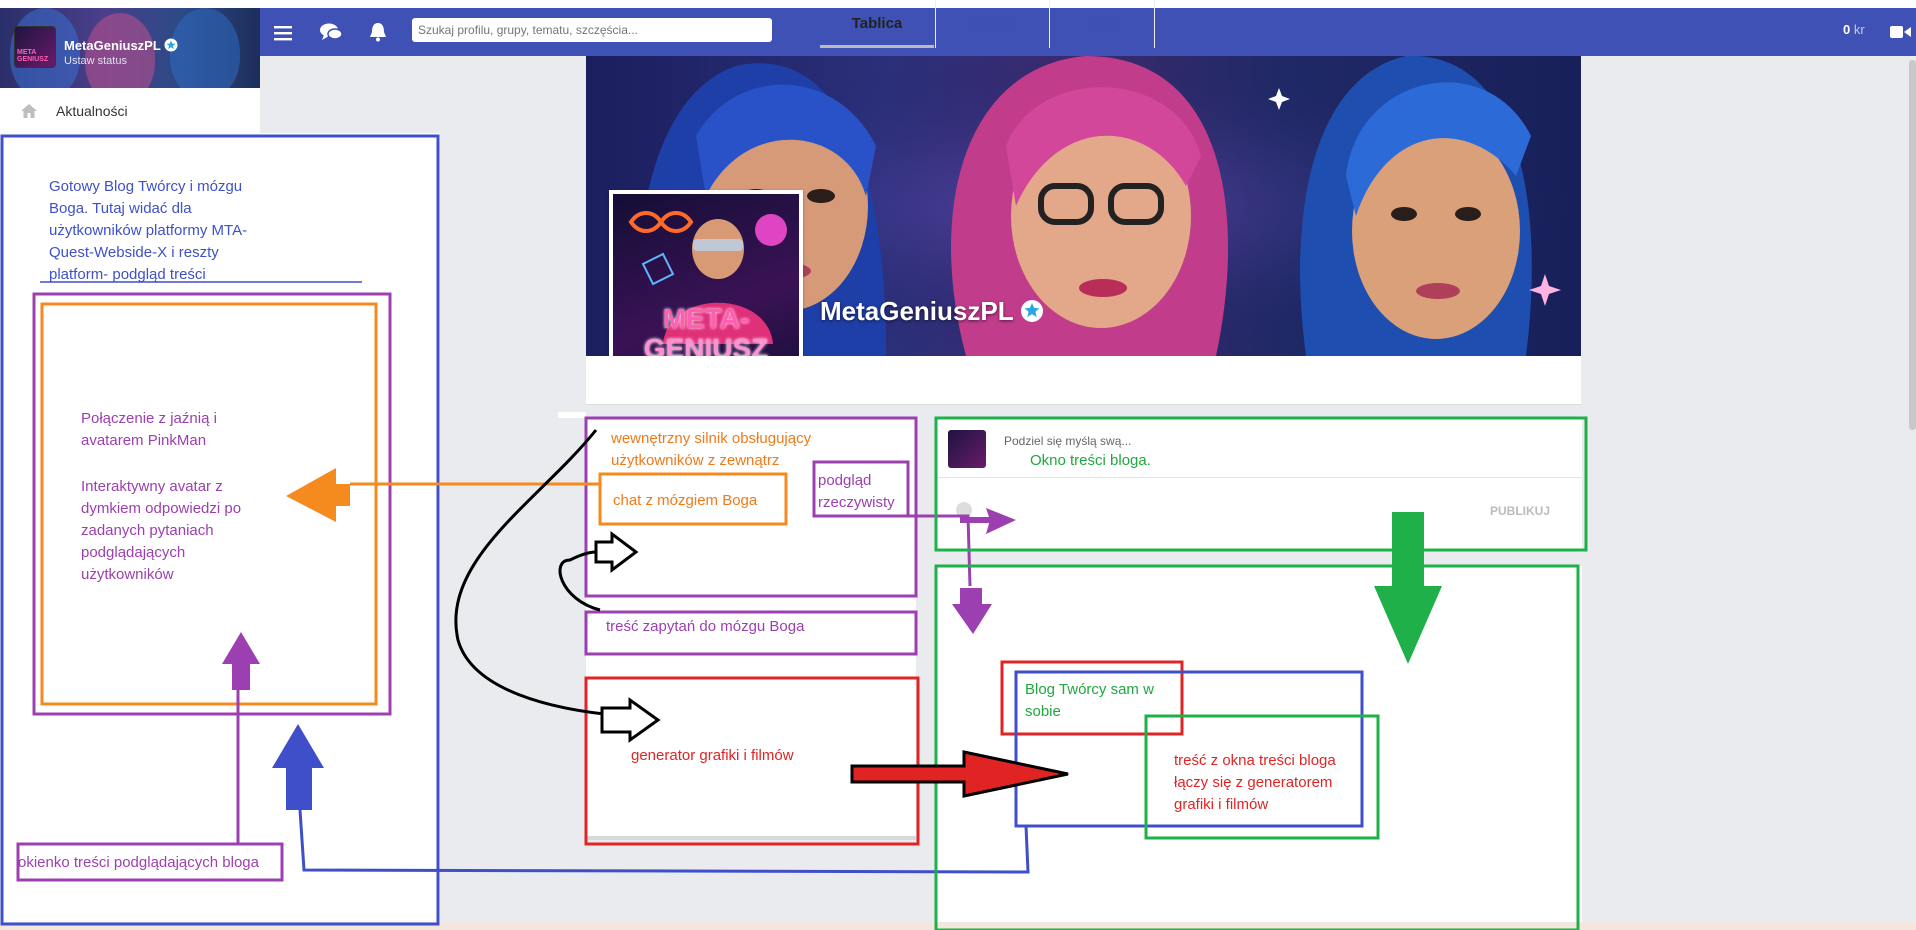 The height and width of the screenshot is (930, 1916). I want to click on annotation-preview: podgląd rzeczywisty, so click(856, 491).